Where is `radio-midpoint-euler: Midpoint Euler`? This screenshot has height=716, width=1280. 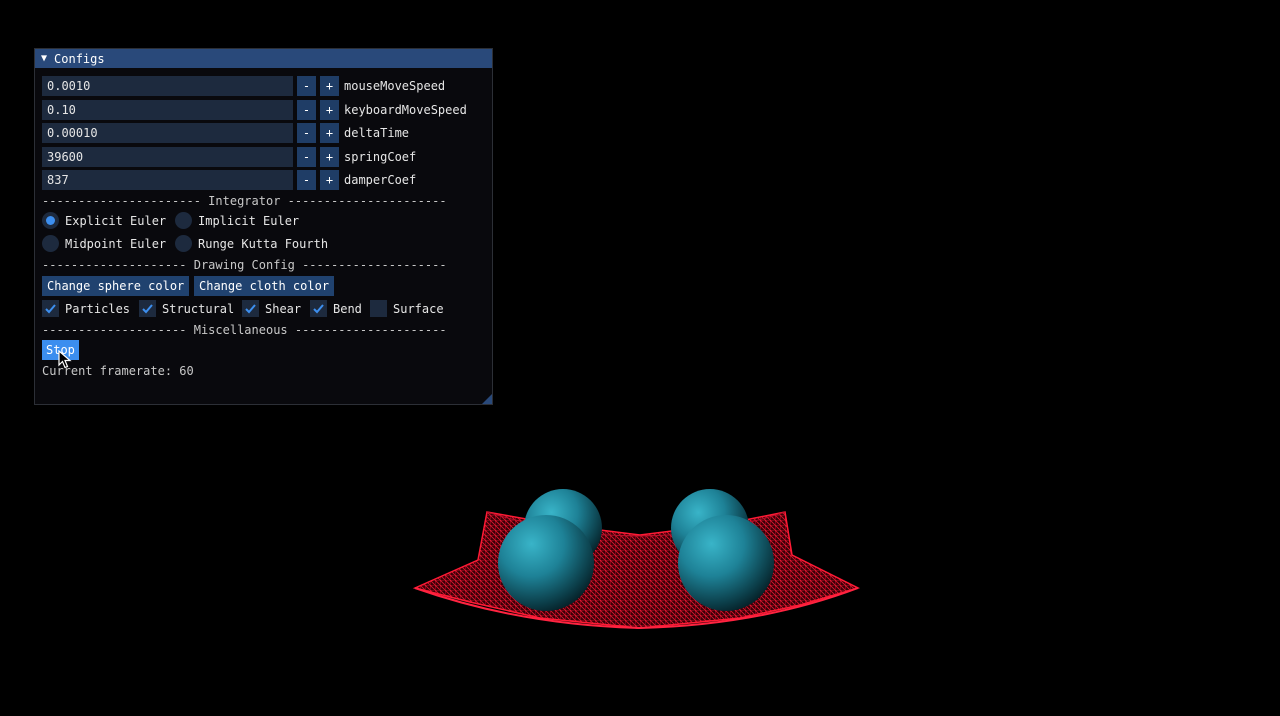
radio-midpoint-euler: Midpoint Euler is located at coordinates (104, 243).